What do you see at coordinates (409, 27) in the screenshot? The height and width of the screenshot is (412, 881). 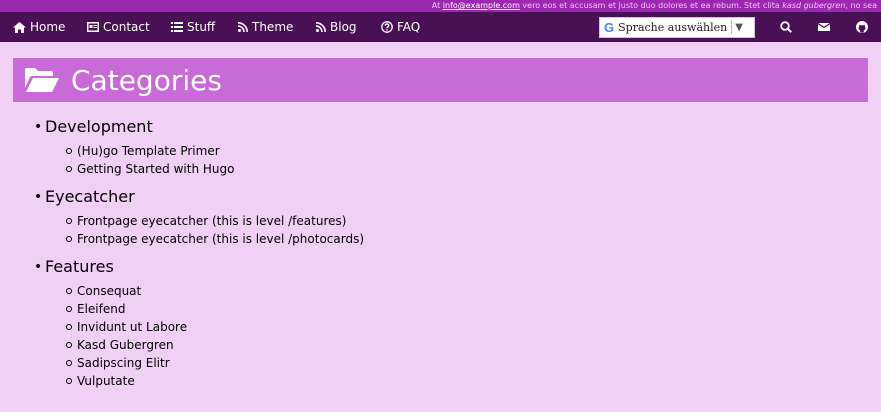 I see `nav-faq-label: FAQ` at bounding box center [409, 27].